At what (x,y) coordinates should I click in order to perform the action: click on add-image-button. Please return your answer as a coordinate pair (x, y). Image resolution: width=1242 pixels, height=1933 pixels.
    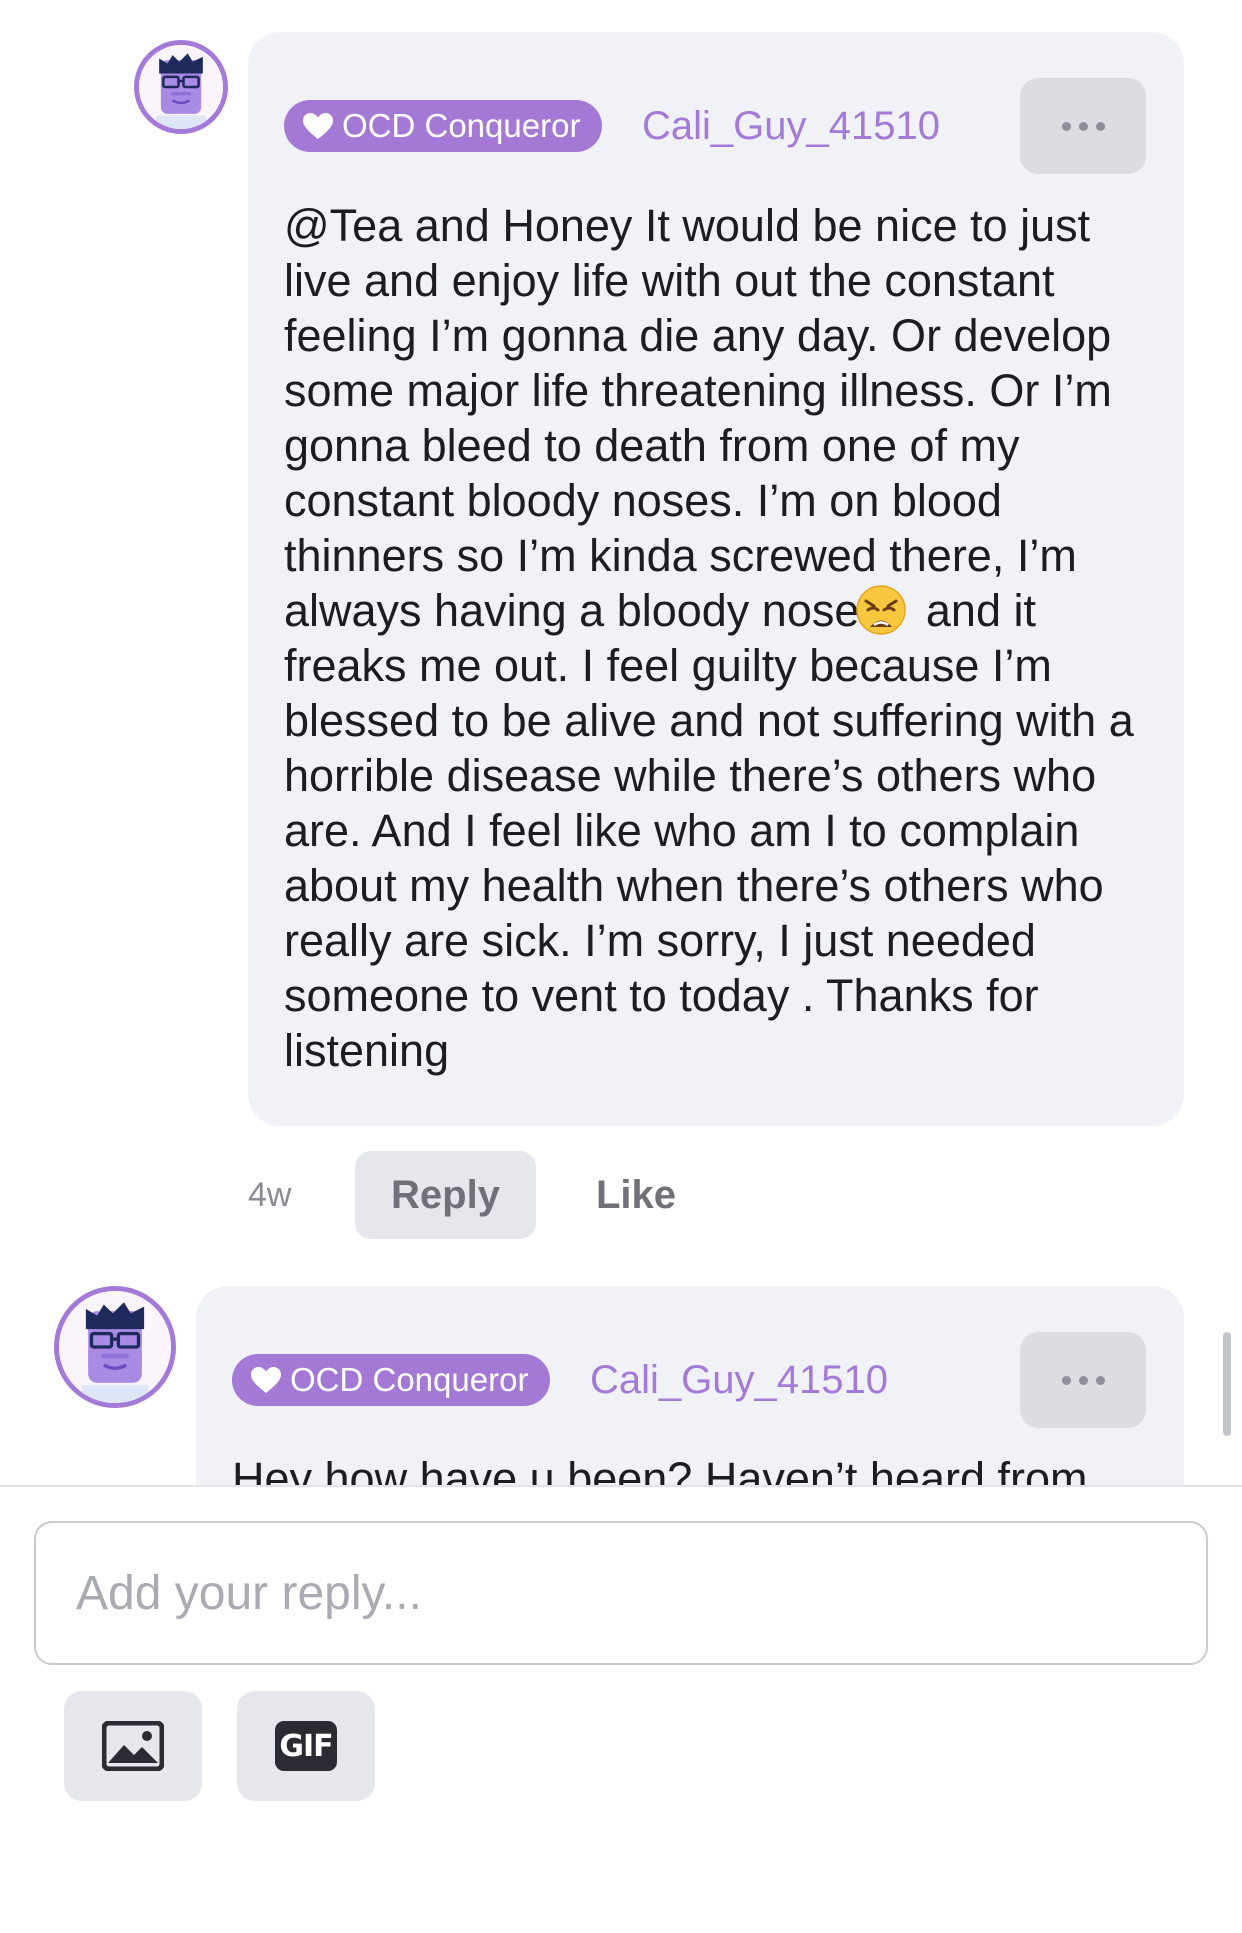
    Looking at the image, I should click on (133, 1746).